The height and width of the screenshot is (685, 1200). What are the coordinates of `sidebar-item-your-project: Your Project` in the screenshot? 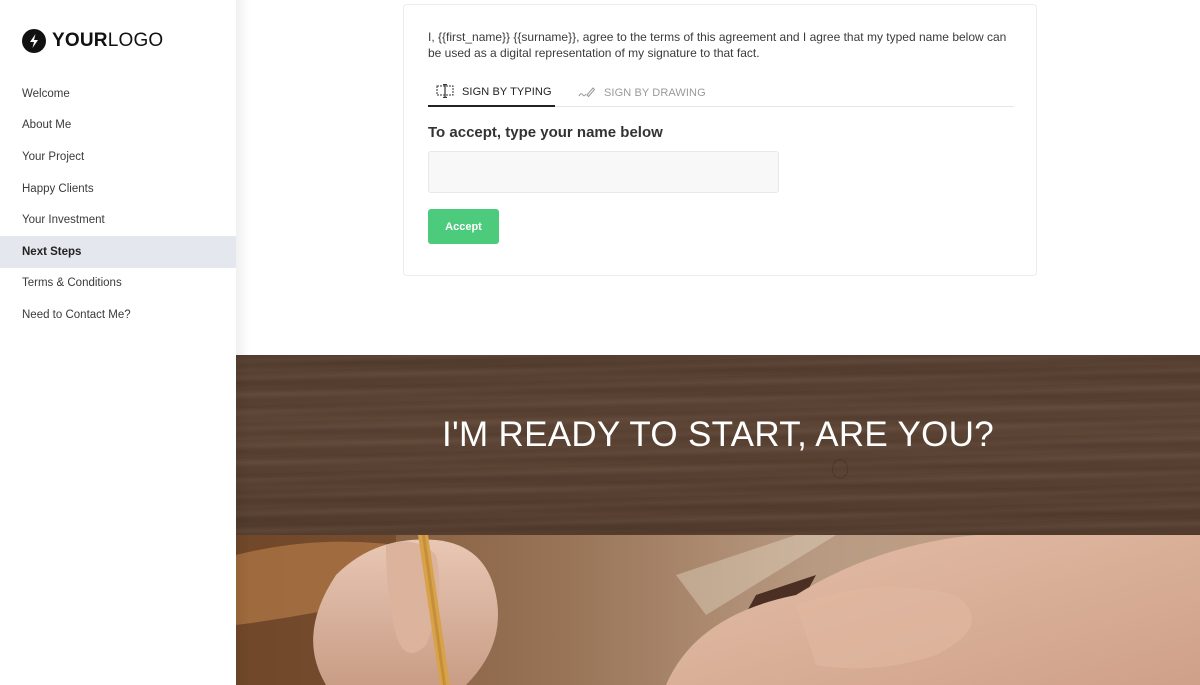 It's located at (118, 157).